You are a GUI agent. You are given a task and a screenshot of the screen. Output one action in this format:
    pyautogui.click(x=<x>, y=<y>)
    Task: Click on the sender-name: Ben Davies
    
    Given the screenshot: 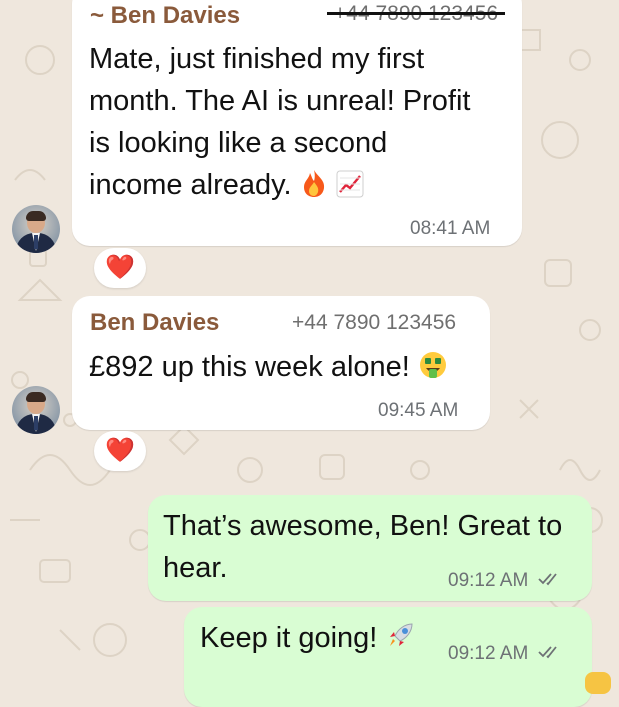 What is the action you would take?
    pyautogui.click(x=154, y=323)
    